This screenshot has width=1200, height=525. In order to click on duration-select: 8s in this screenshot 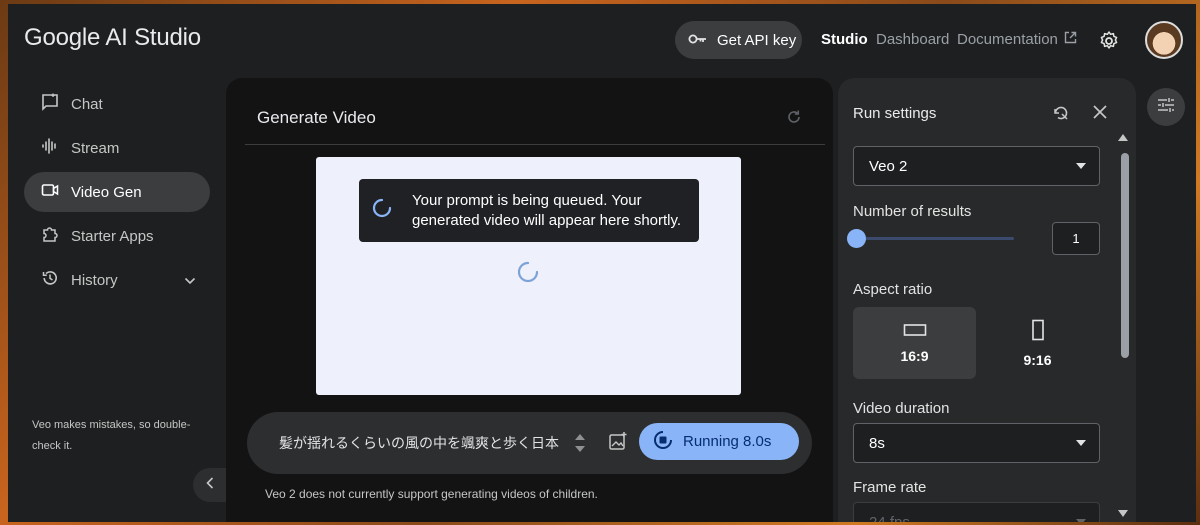, I will do `click(976, 443)`.